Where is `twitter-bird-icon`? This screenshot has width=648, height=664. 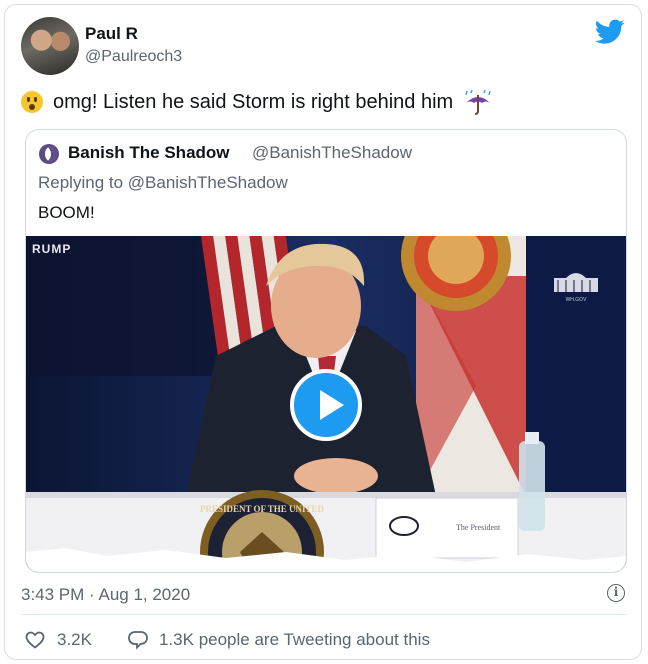 twitter-bird-icon is located at coordinates (610, 32).